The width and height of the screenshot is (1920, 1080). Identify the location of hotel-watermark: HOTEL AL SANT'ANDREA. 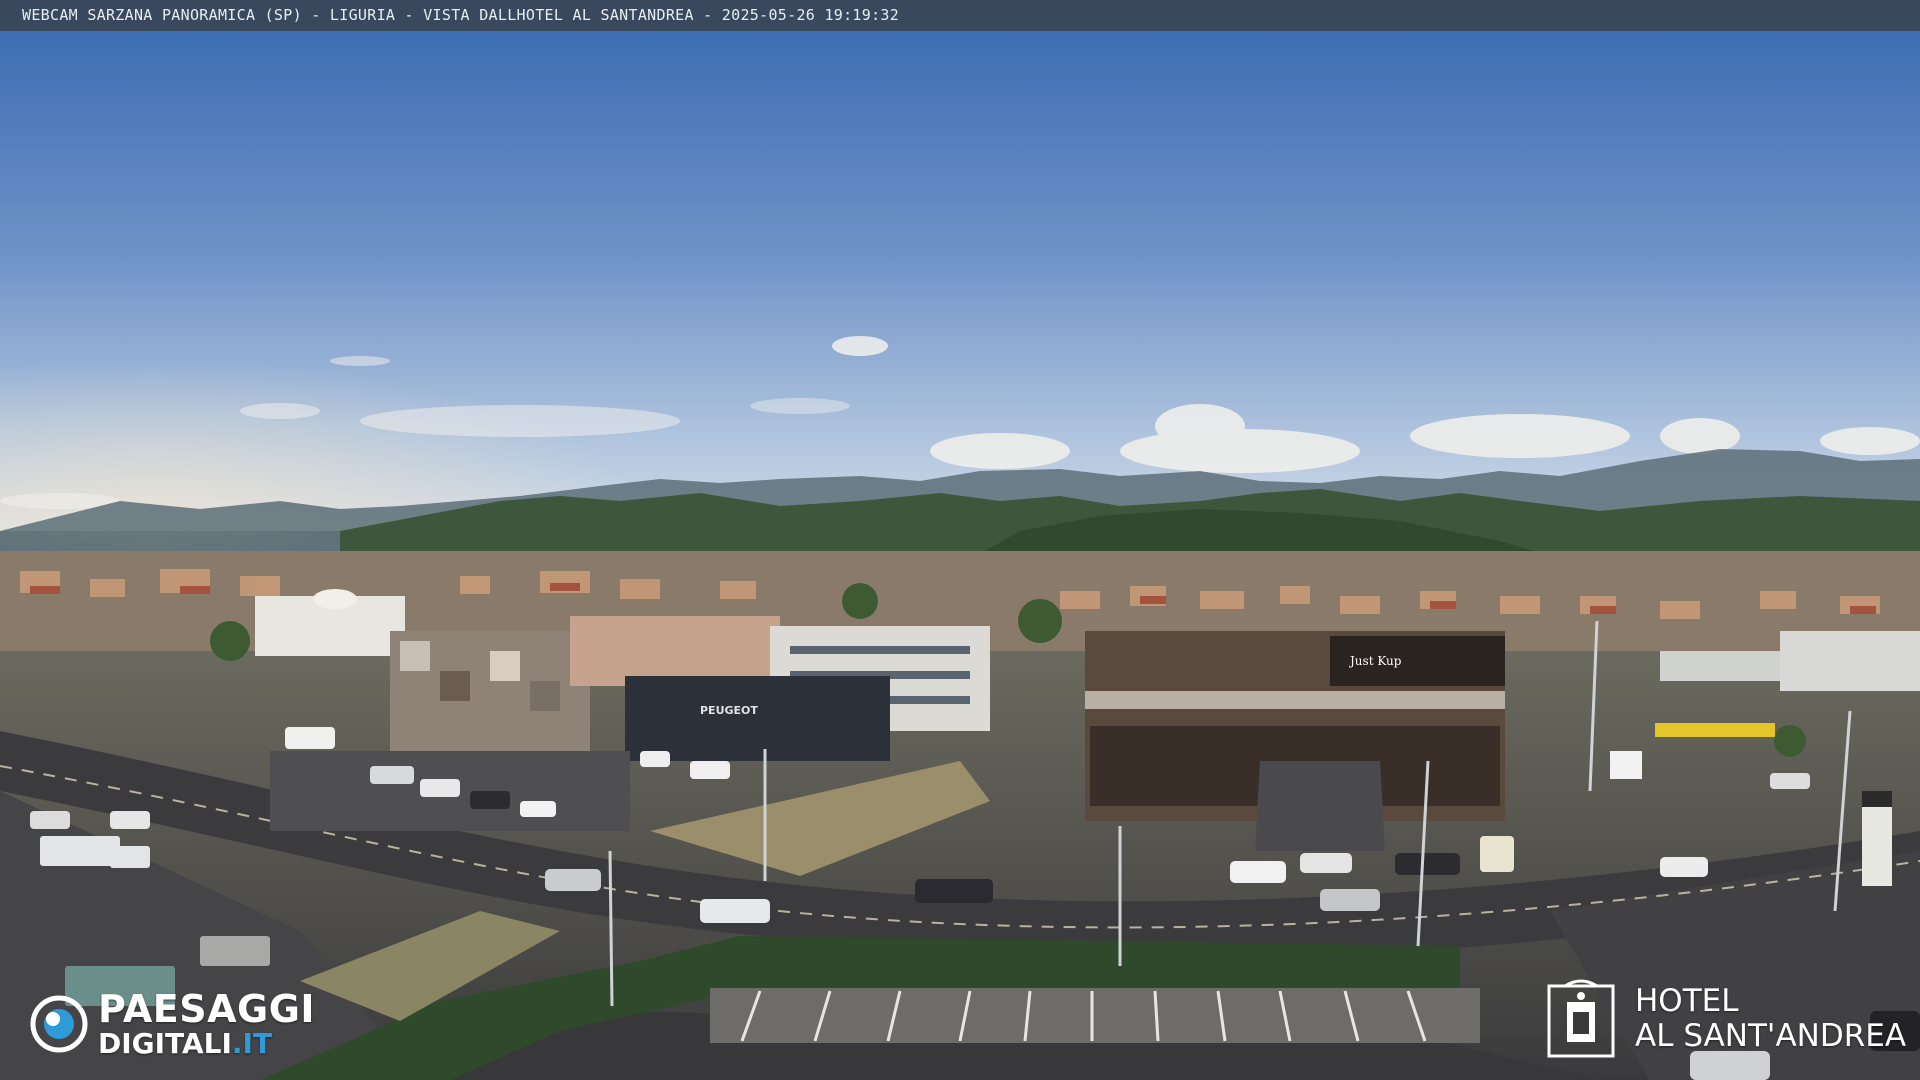
(1725, 1019).